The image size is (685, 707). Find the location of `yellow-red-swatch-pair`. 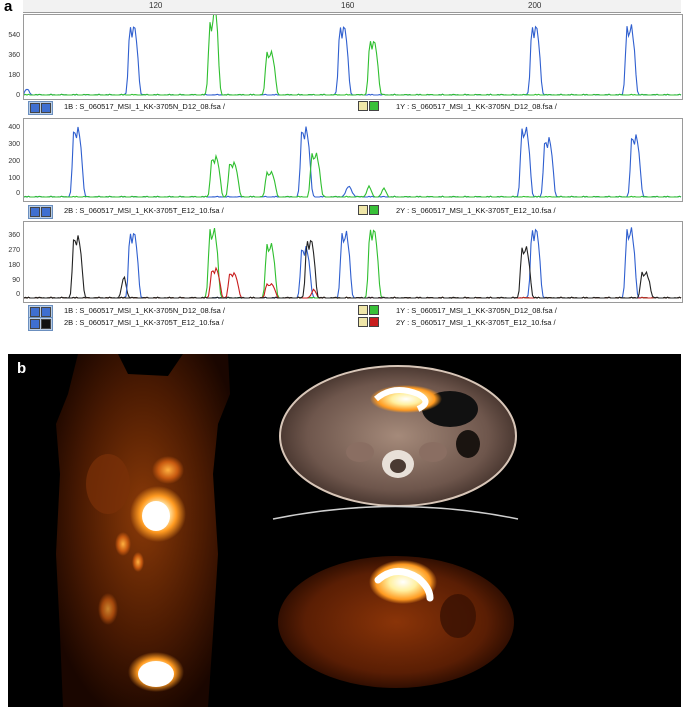

yellow-red-swatch-pair is located at coordinates (368, 322).